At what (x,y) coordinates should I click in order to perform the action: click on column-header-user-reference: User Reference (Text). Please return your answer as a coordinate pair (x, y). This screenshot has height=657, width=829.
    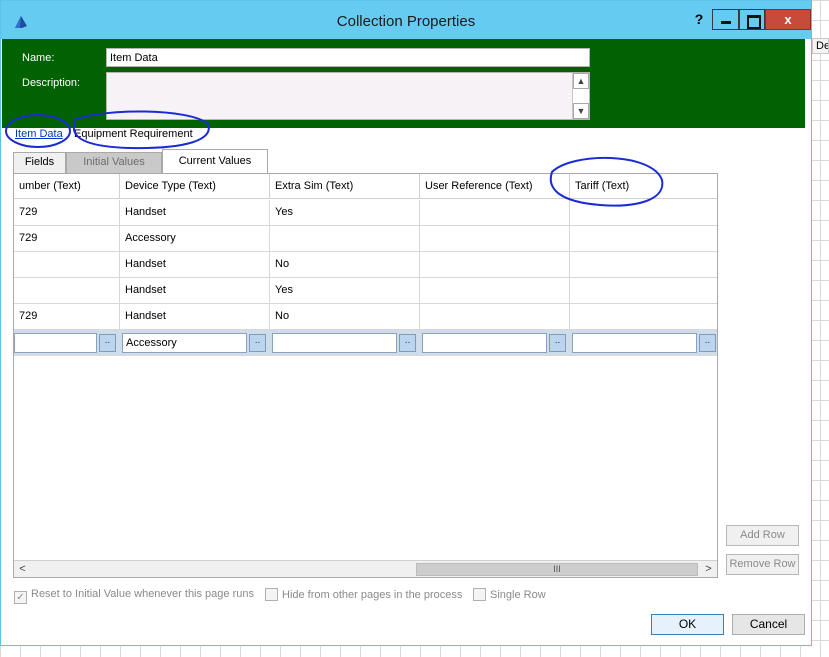
    Looking at the image, I should click on (495, 186).